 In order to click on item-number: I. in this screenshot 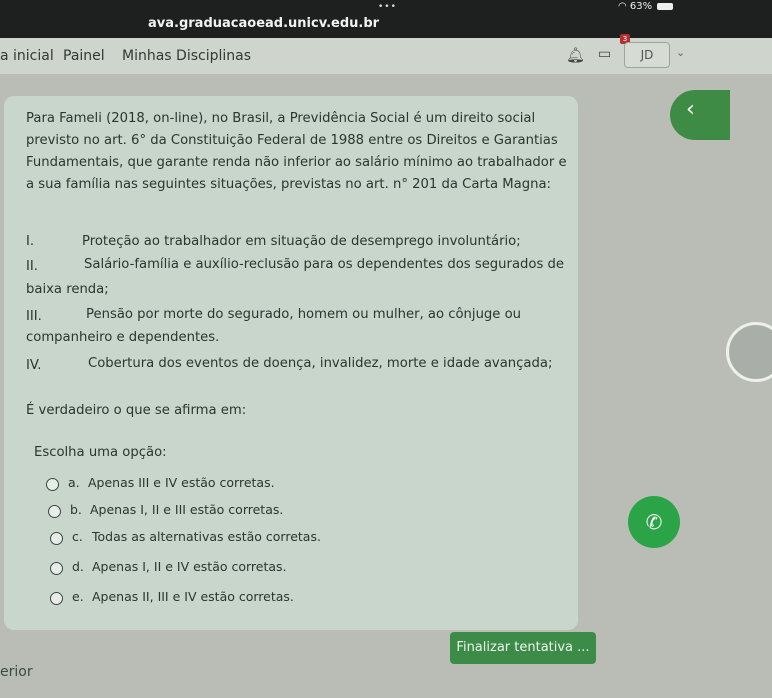, I will do `click(30, 241)`.